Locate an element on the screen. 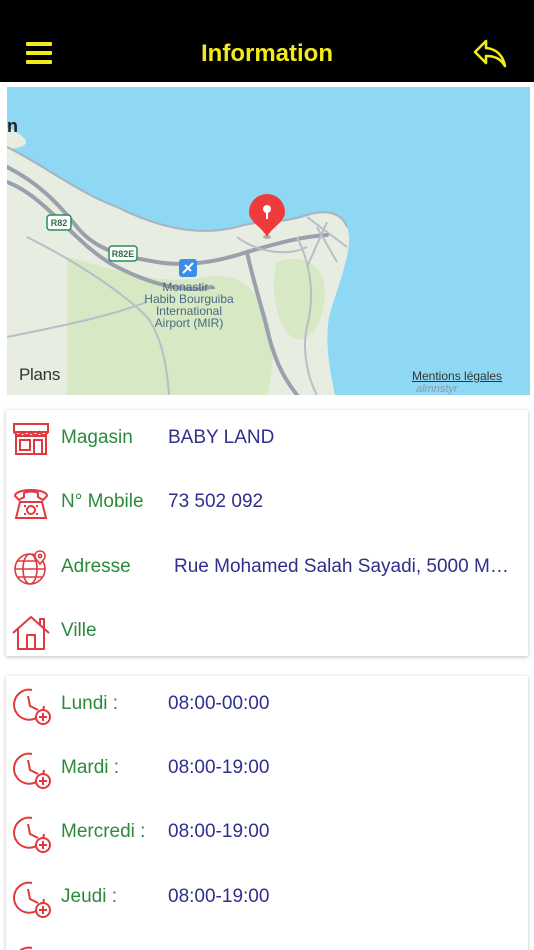  info-row-city: Ville is located at coordinates (267, 633).